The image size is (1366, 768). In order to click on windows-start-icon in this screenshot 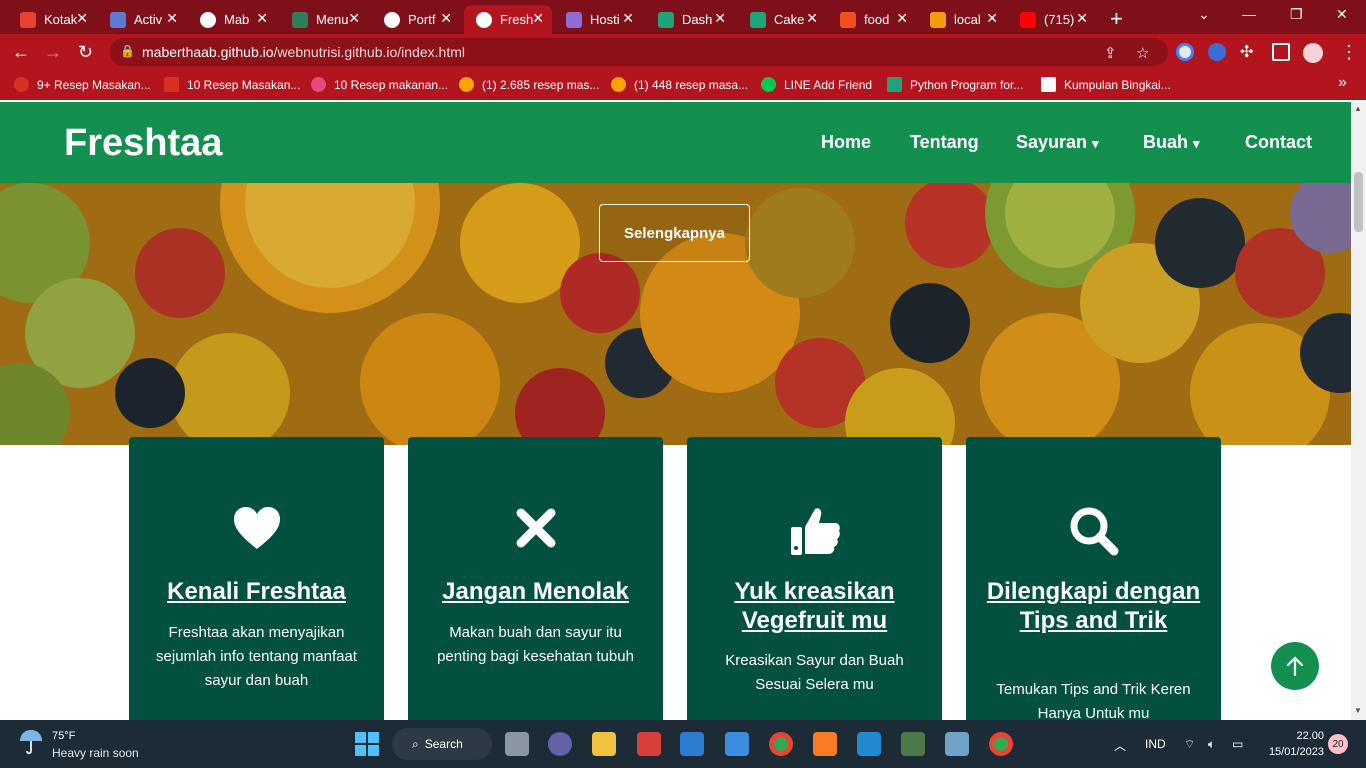, I will do `click(367, 744)`.